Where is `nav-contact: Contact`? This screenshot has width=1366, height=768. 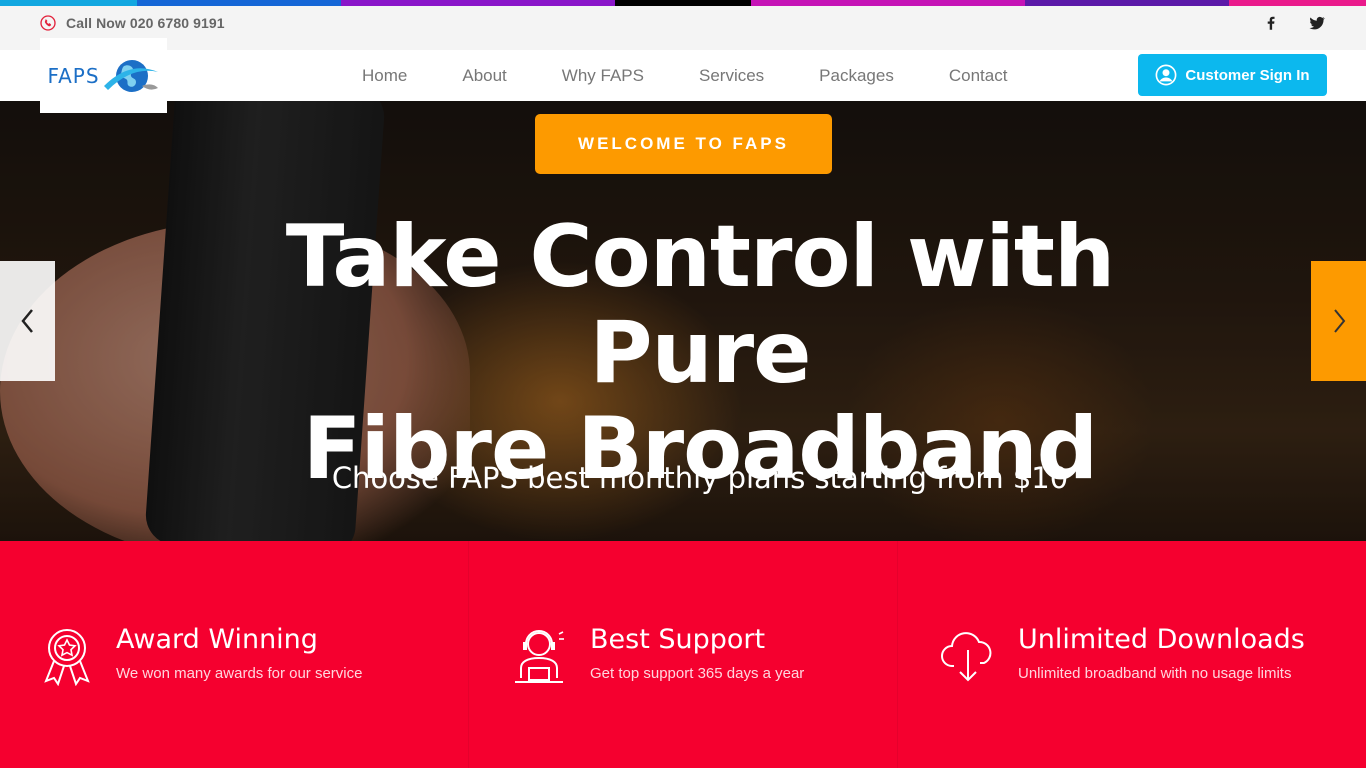 nav-contact: Contact is located at coordinates (978, 76).